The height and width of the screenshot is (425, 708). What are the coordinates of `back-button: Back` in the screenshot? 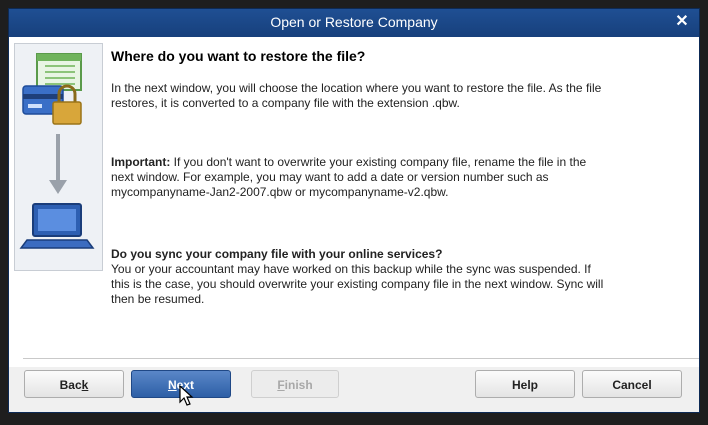 It's located at (74, 384).